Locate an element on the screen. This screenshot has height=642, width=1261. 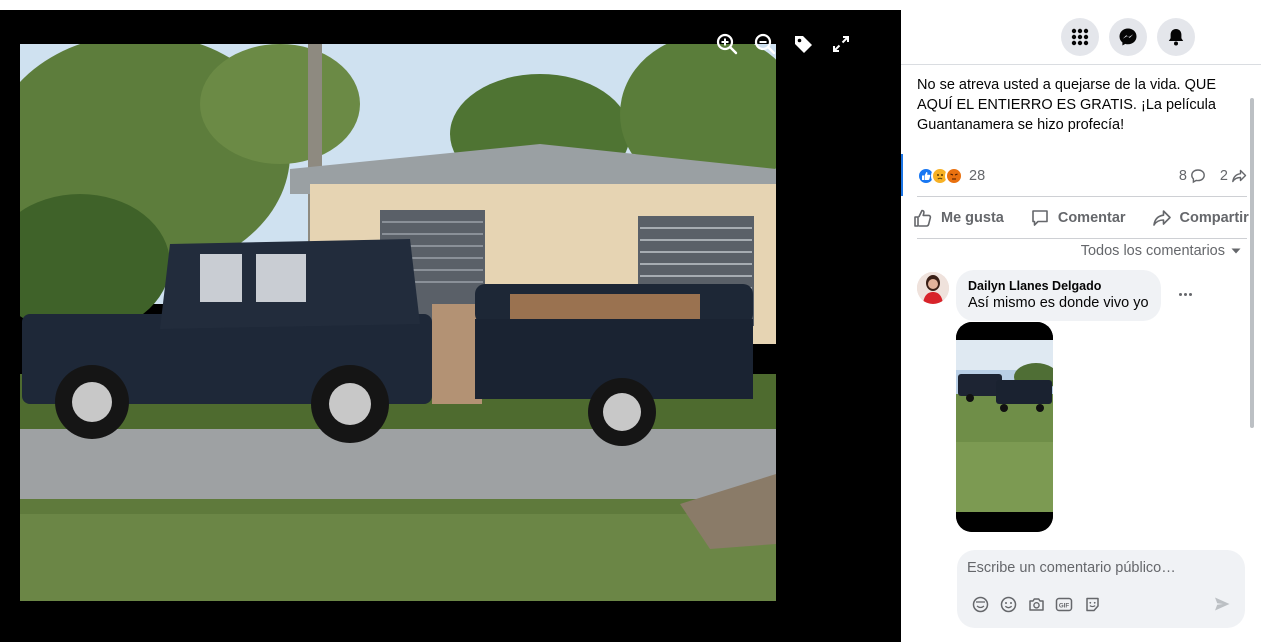
composer-tools: GIF is located at coordinates (1036, 604).